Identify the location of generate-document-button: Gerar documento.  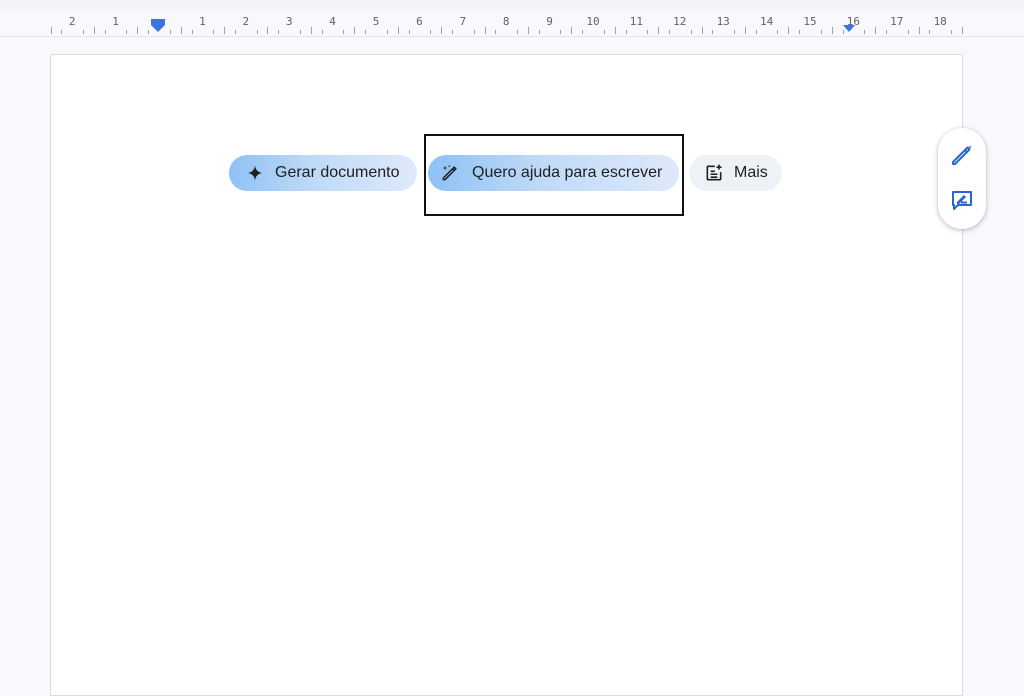
(323, 173).